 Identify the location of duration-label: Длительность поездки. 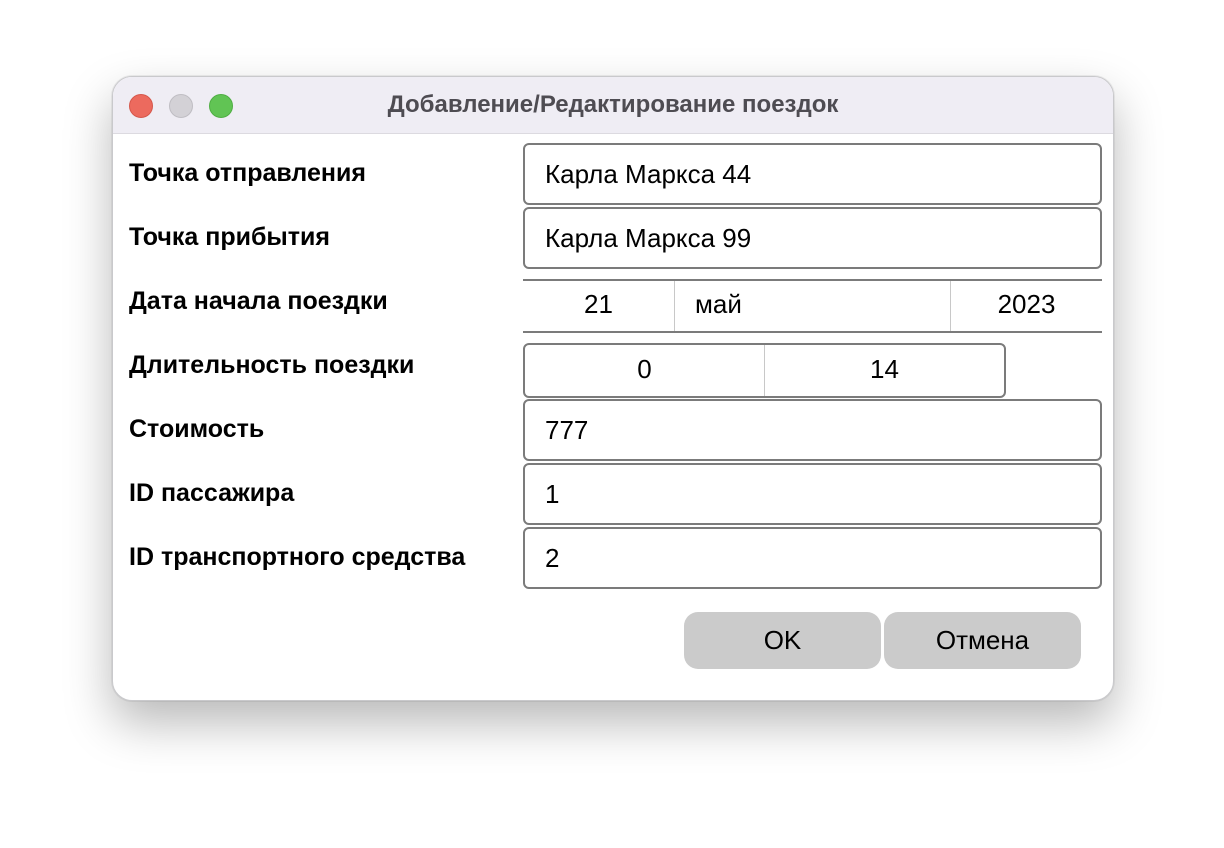
(272, 365).